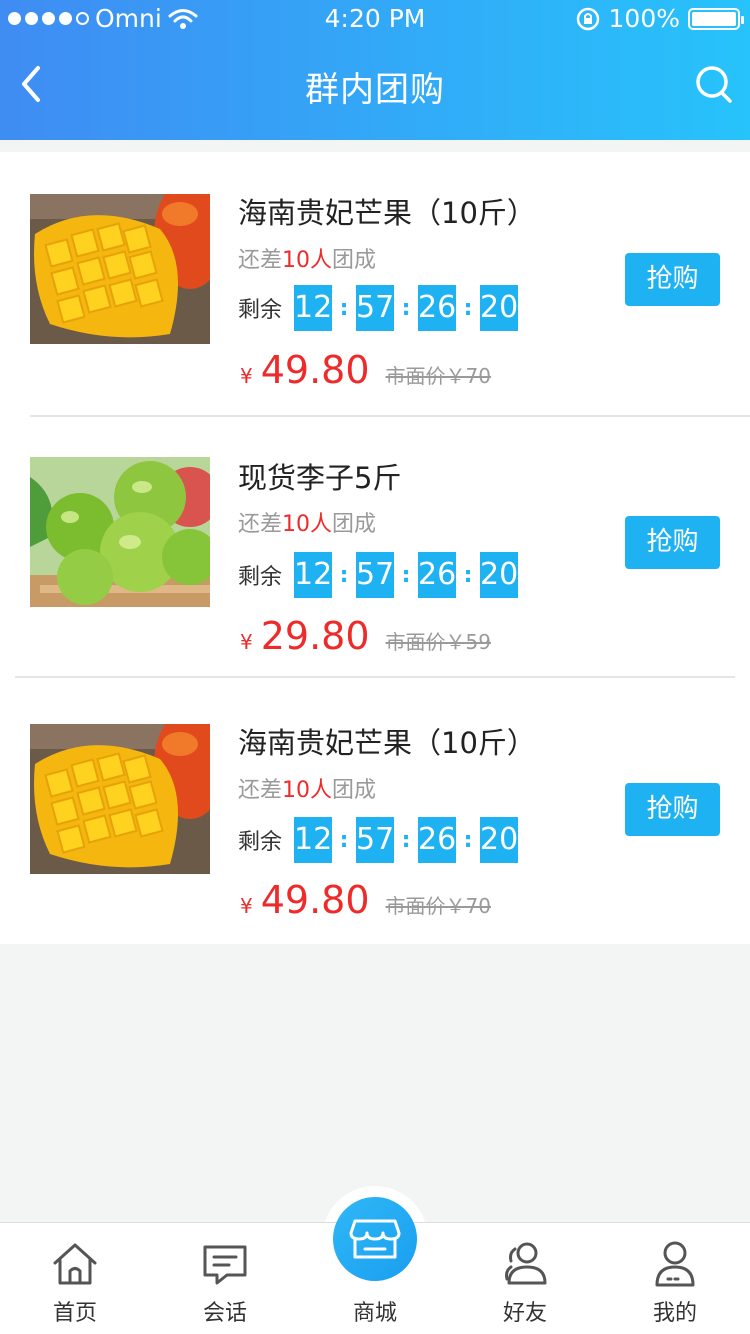  Describe the element at coordinates (526, 1263) in the screenshot. I see `friends-icon` at that location.